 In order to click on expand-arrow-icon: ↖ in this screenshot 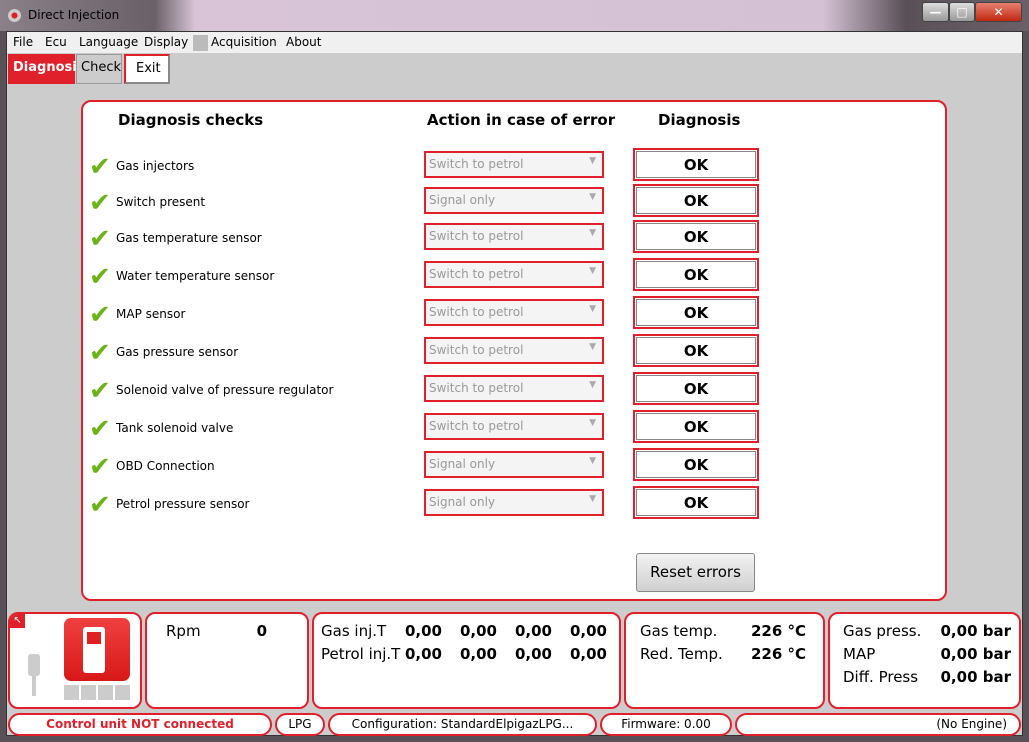, I will do `click(17, 621)`.